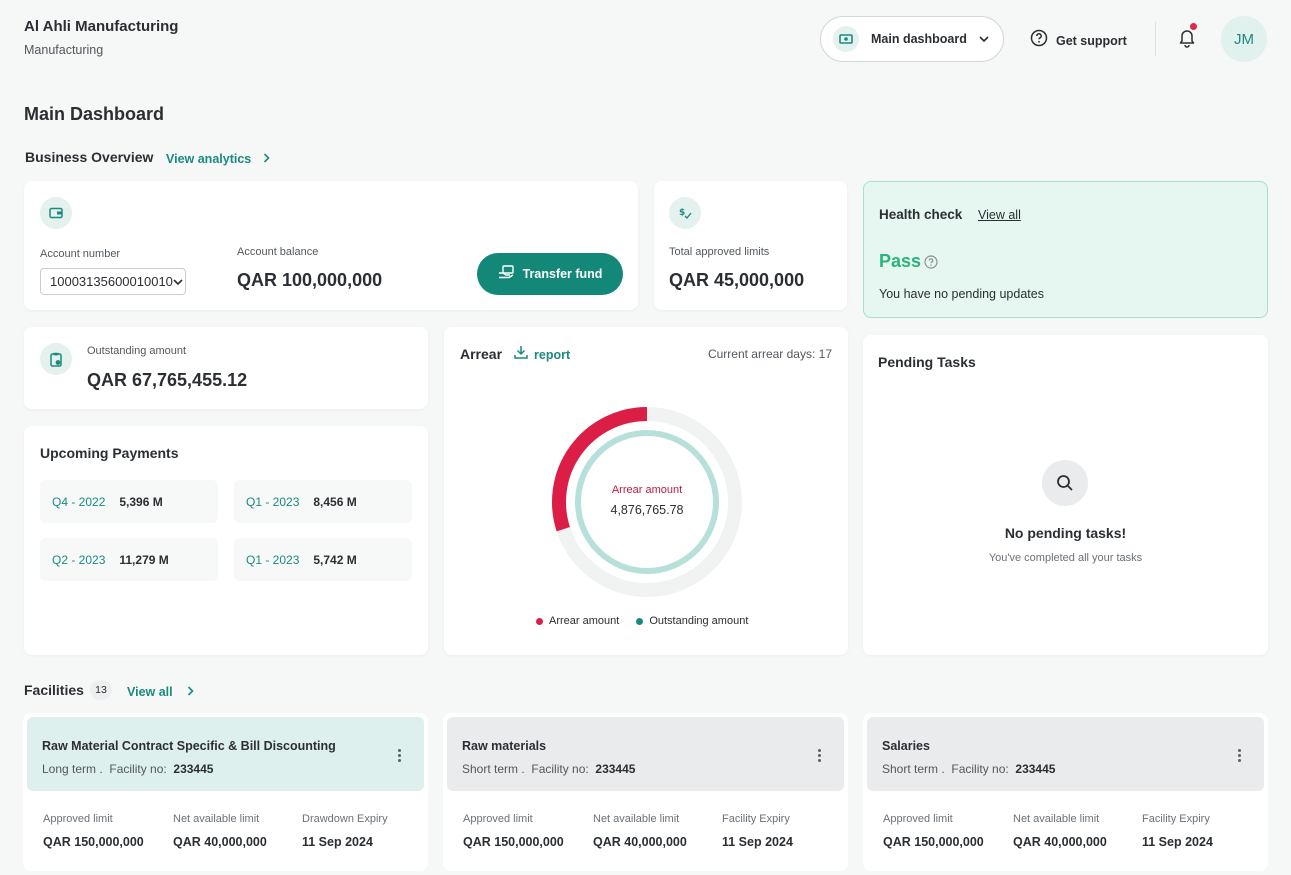 This screenshot has height=875, width=1291. What do you see at coordinates (539, 621) in the screenshot?
I see `legend-swatch-arrear` at bounding box center [539, 621].